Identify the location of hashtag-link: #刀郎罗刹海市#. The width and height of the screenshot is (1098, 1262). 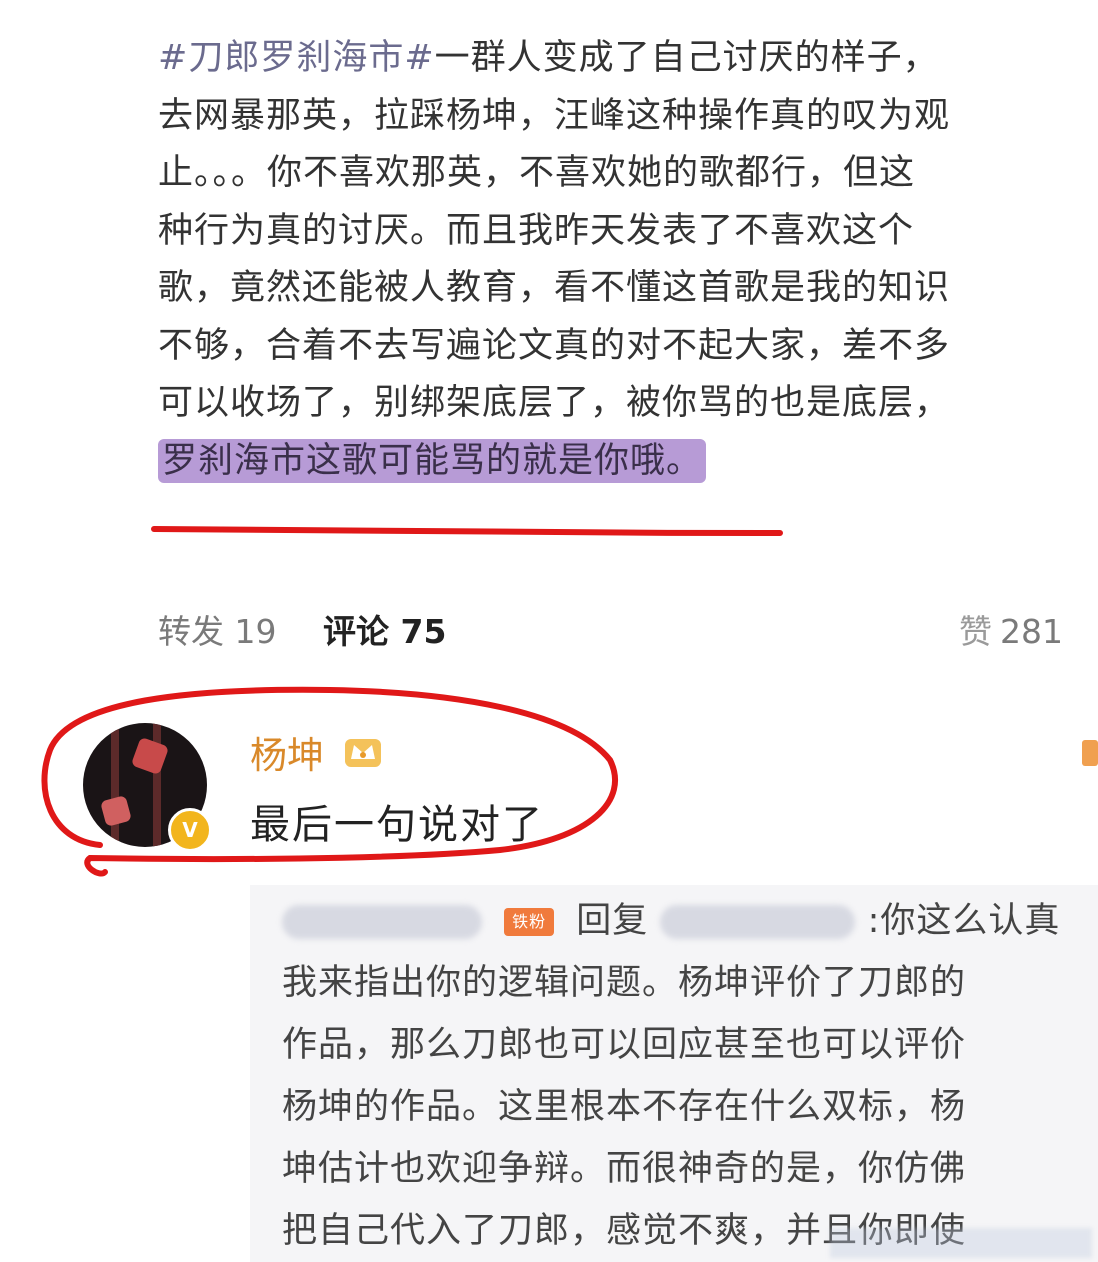
(296, 58).